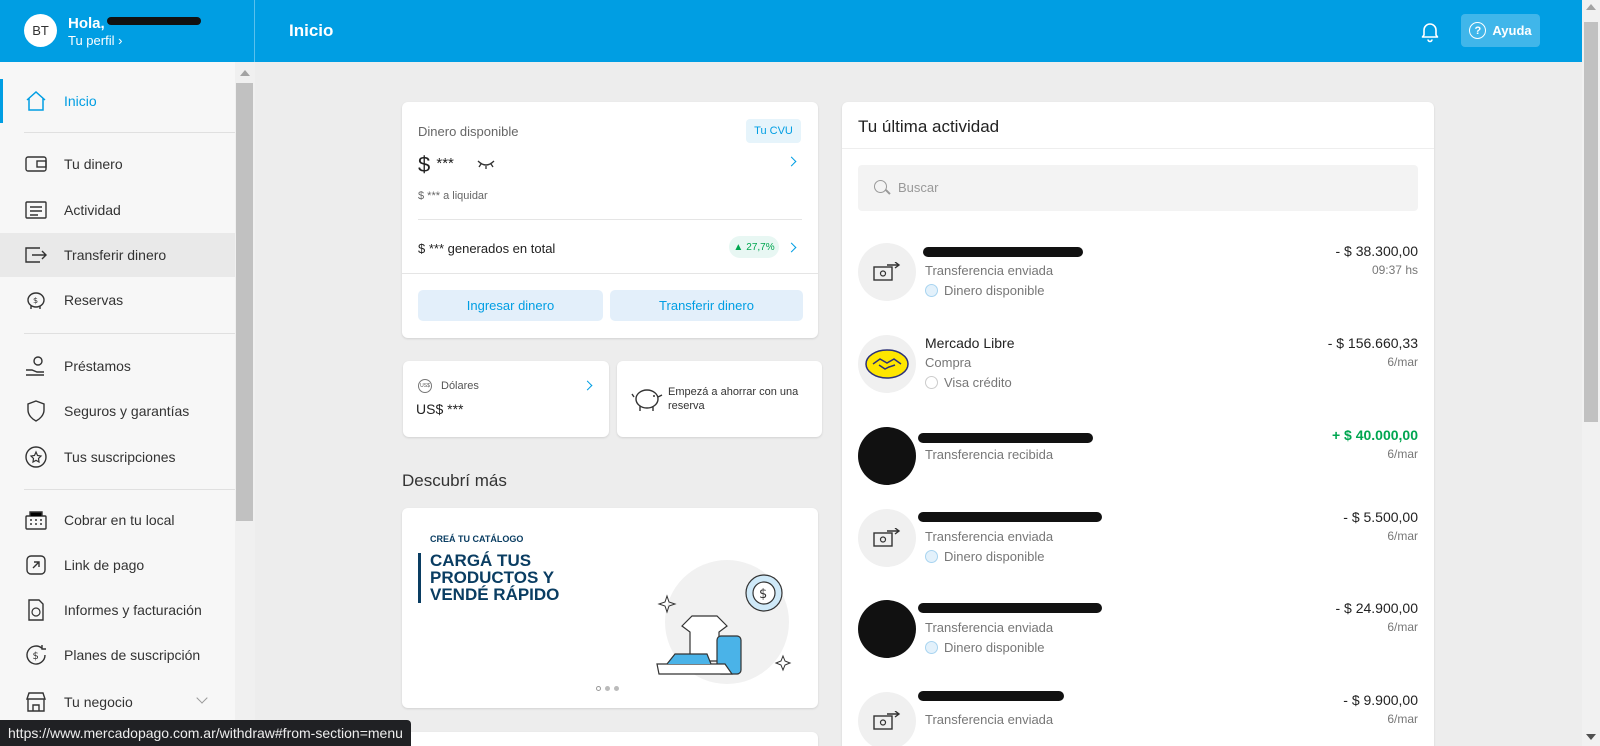  Describe the element at coordinates (989, 536) in the screenshot. I see `activity-type: Transferencia enviada` at that location.